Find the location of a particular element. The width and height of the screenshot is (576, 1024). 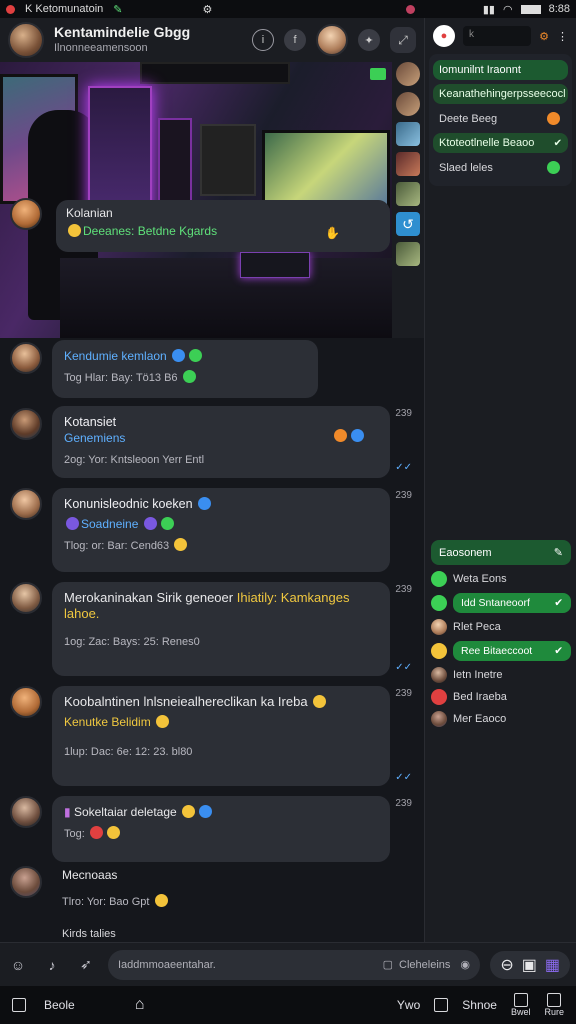

image-badge-icon is located at coordinates (378, 74).